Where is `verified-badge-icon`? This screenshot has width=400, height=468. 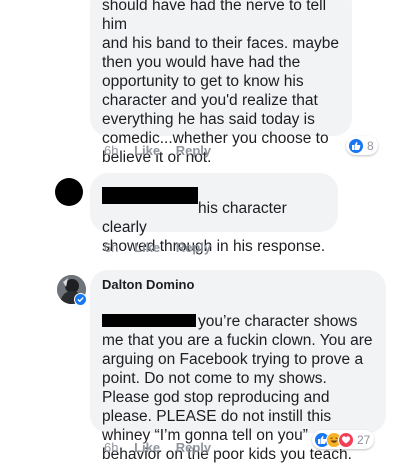
verified-badge-icon is located at coordinates (80, 299).